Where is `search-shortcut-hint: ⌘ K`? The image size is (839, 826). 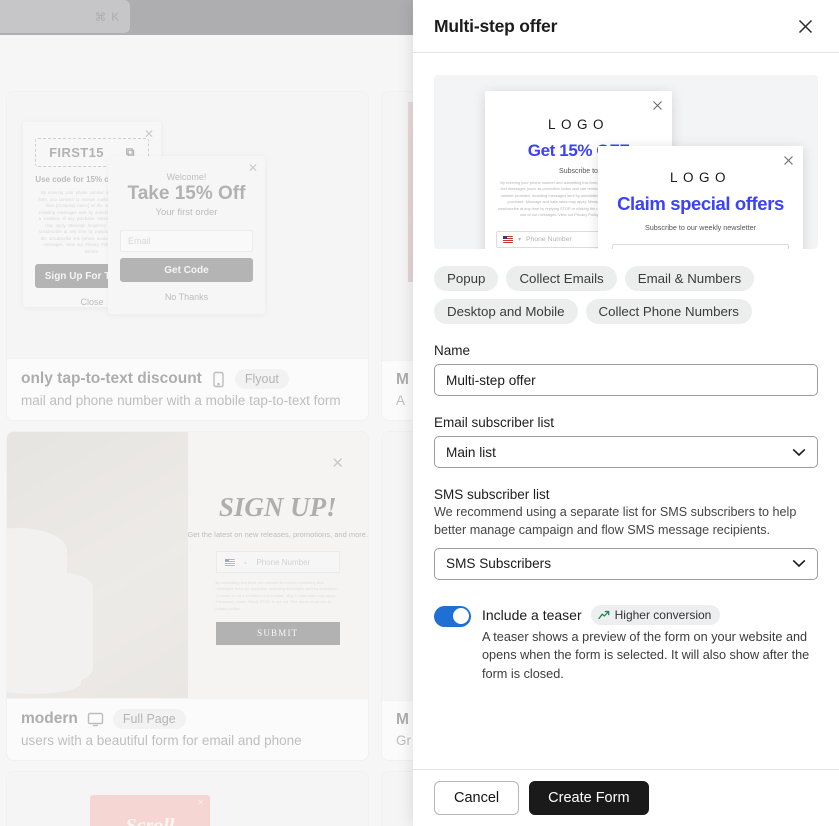 search-shortcut-hint: ⌘ K is located at coordinates (107, 17).